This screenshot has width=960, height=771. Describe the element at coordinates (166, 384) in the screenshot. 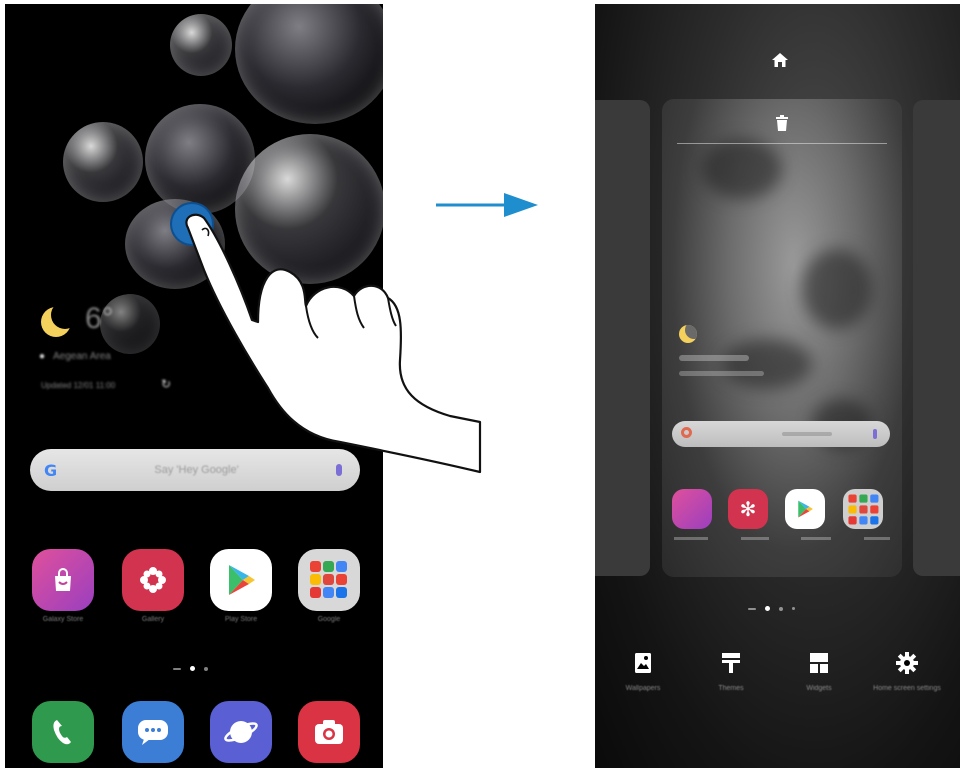

I see `refresh-icon: ↻` at that location.